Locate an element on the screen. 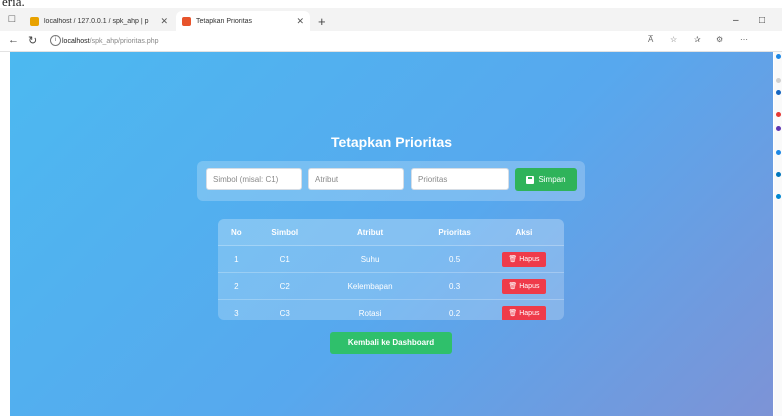 The width and height of the screenshot is (782, 416). new-tab-button: + is located at coordinates (322, 21).